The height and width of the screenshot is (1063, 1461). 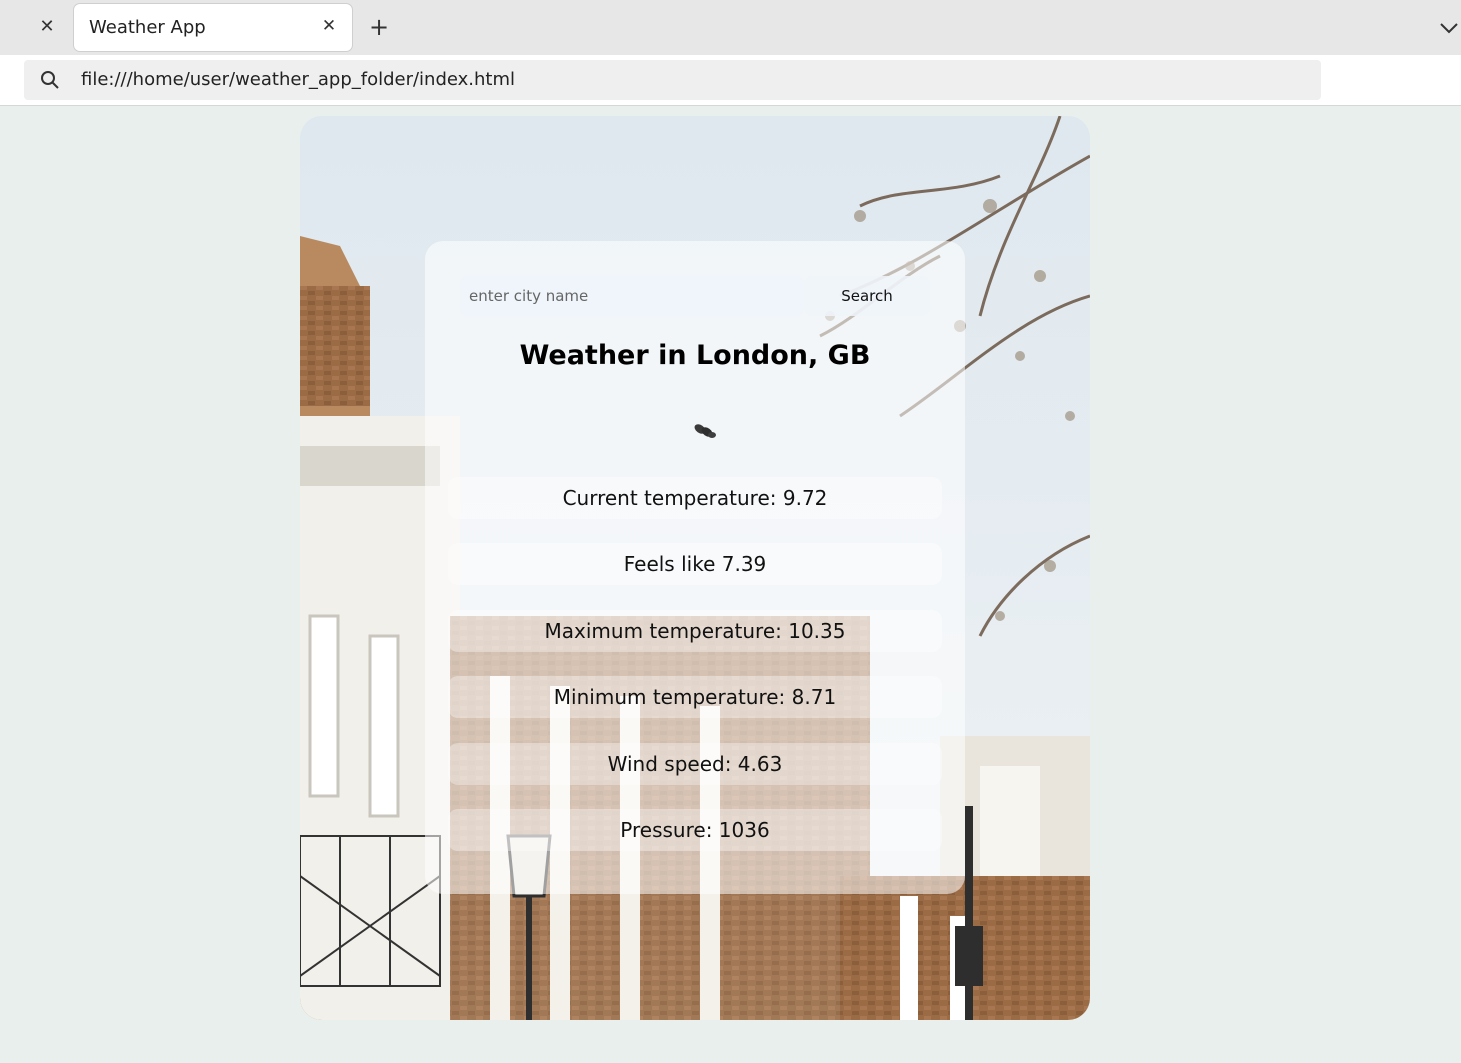 What do you see at coordinates (867, 296) in the screenshot?
I see `search-button: Search` at bounding box center [867, 296].